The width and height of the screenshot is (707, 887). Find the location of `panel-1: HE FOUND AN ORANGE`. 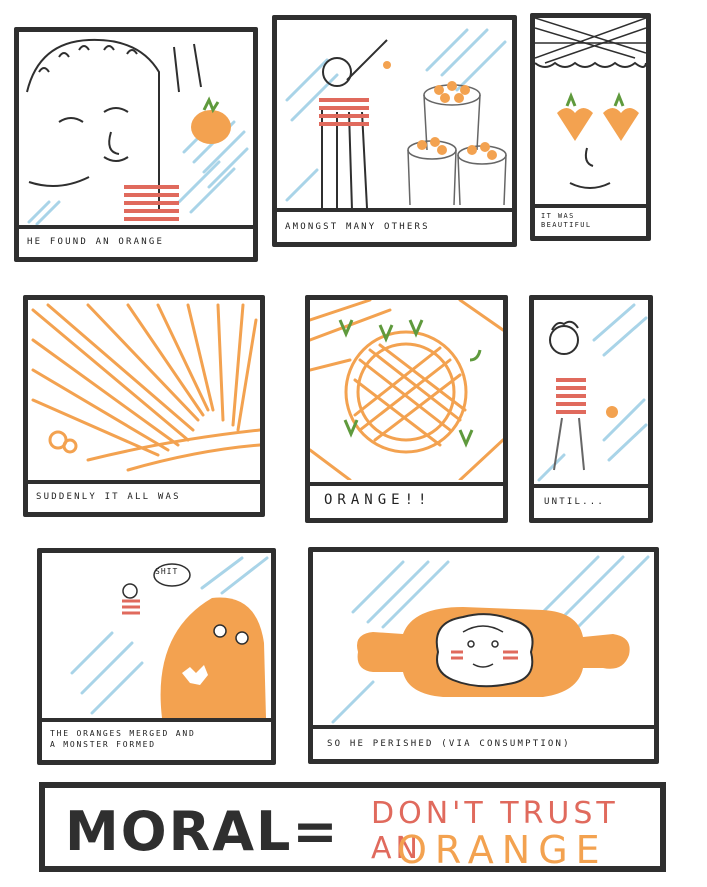

panel-1: HE FOUND AN ORANGE is located at coordinates (136, 144).